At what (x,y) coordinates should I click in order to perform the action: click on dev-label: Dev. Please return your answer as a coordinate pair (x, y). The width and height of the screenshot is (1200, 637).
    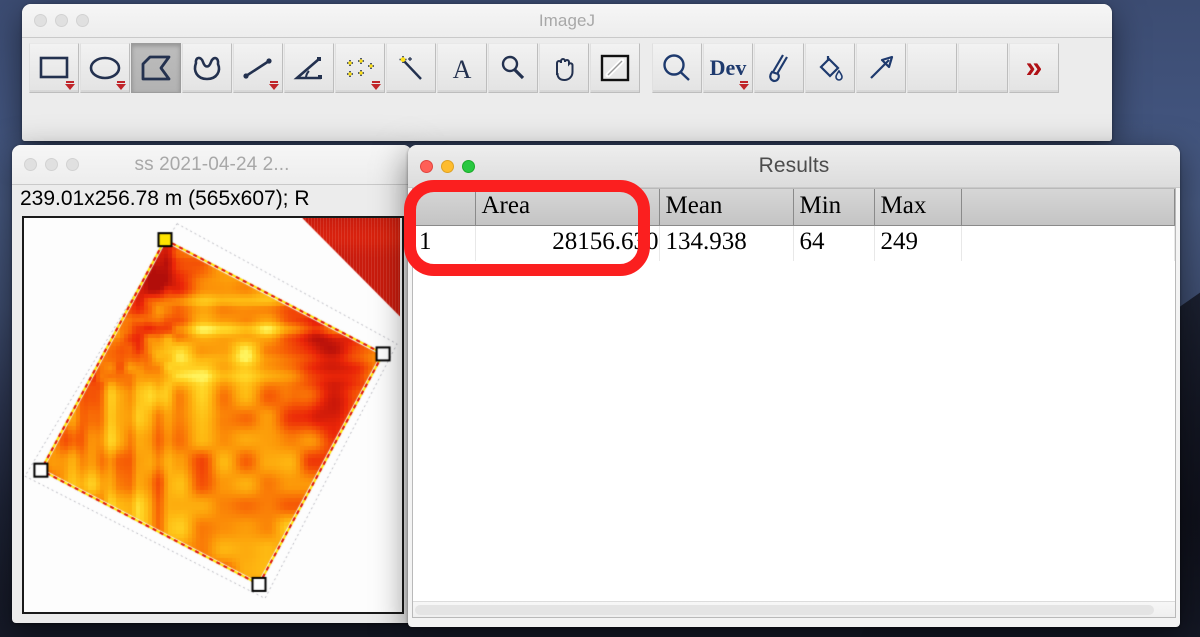
    Looking at the image, I should click on (728, 67).